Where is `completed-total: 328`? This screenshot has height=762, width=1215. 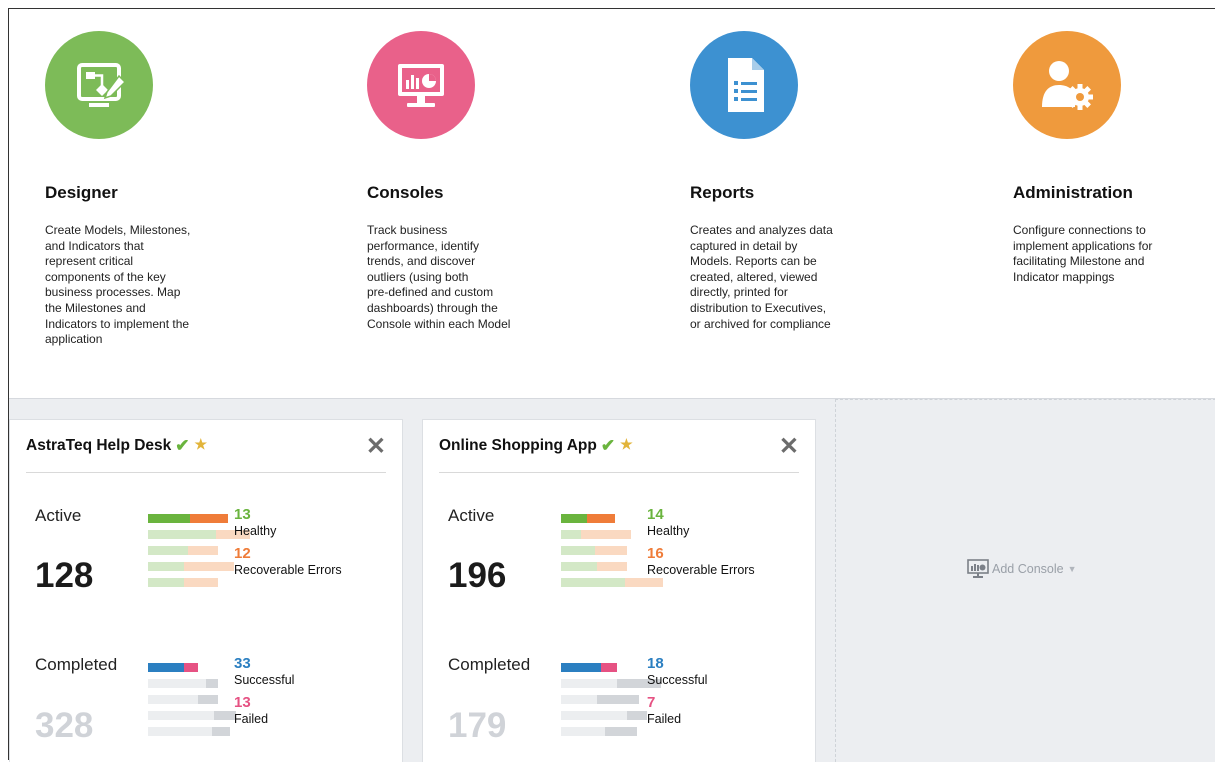 completed-total: 328 is located at coordinates (64, 725).